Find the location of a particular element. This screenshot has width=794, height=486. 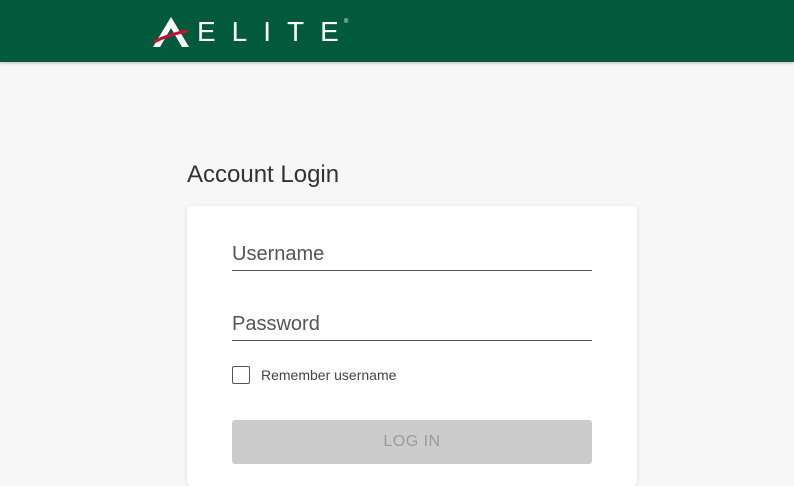

elite-logo: ELITE ® is located at coordinates (254, 32).